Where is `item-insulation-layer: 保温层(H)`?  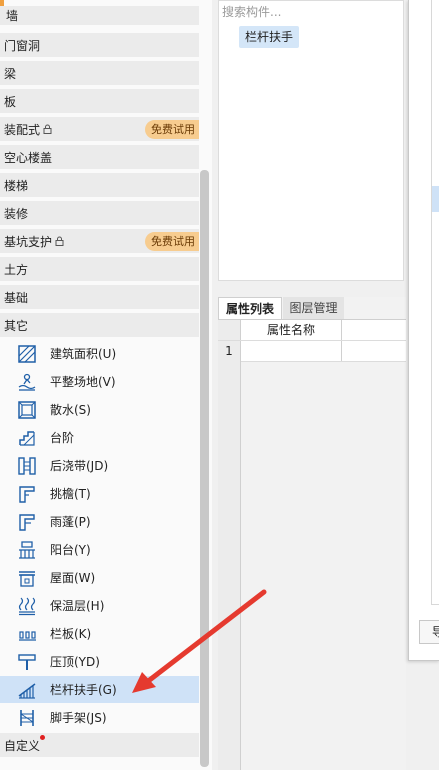 item-insulation-layer: 保温层(H) is located at coordinates (99, 605).